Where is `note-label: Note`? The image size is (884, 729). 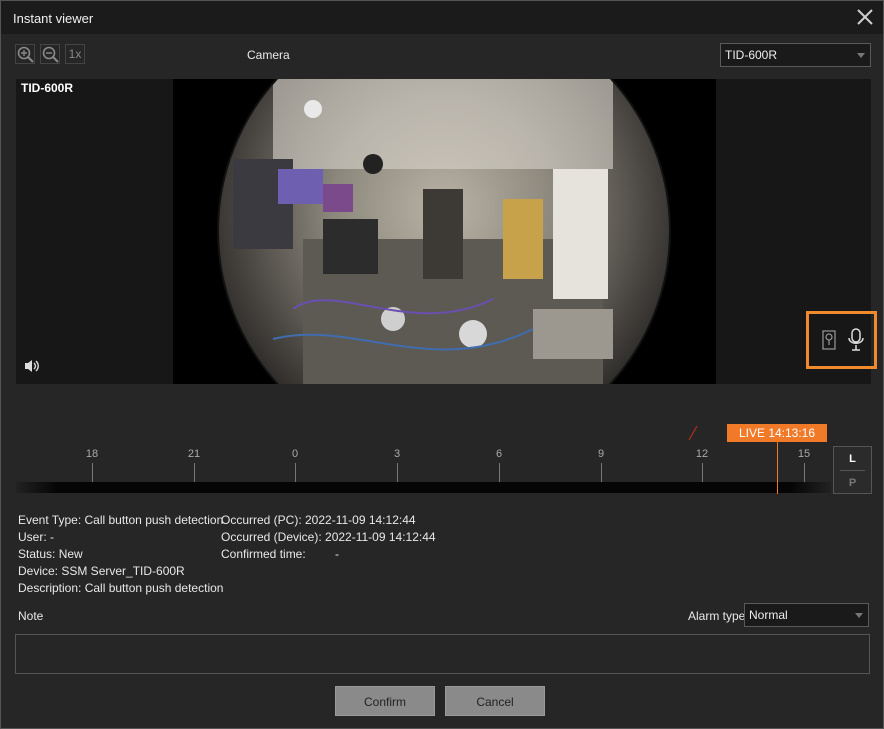 note-label: Note is located at coordinates (31, 616).